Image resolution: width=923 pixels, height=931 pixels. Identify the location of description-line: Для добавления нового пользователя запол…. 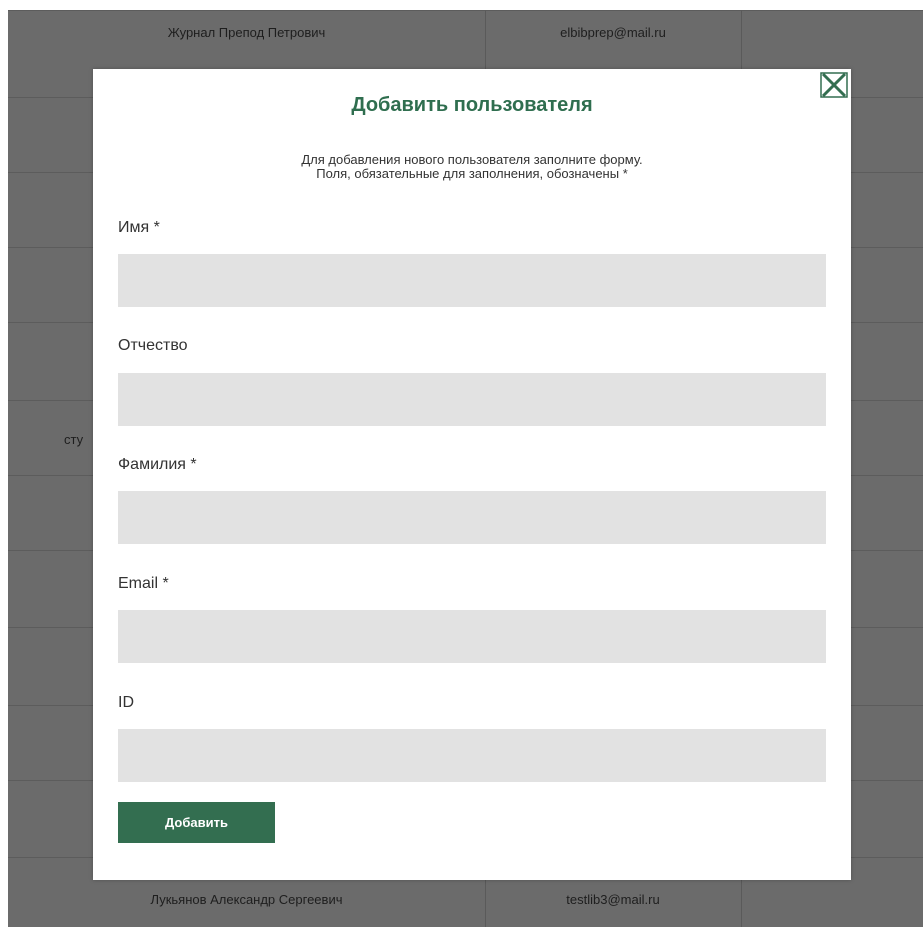
(472, 159).